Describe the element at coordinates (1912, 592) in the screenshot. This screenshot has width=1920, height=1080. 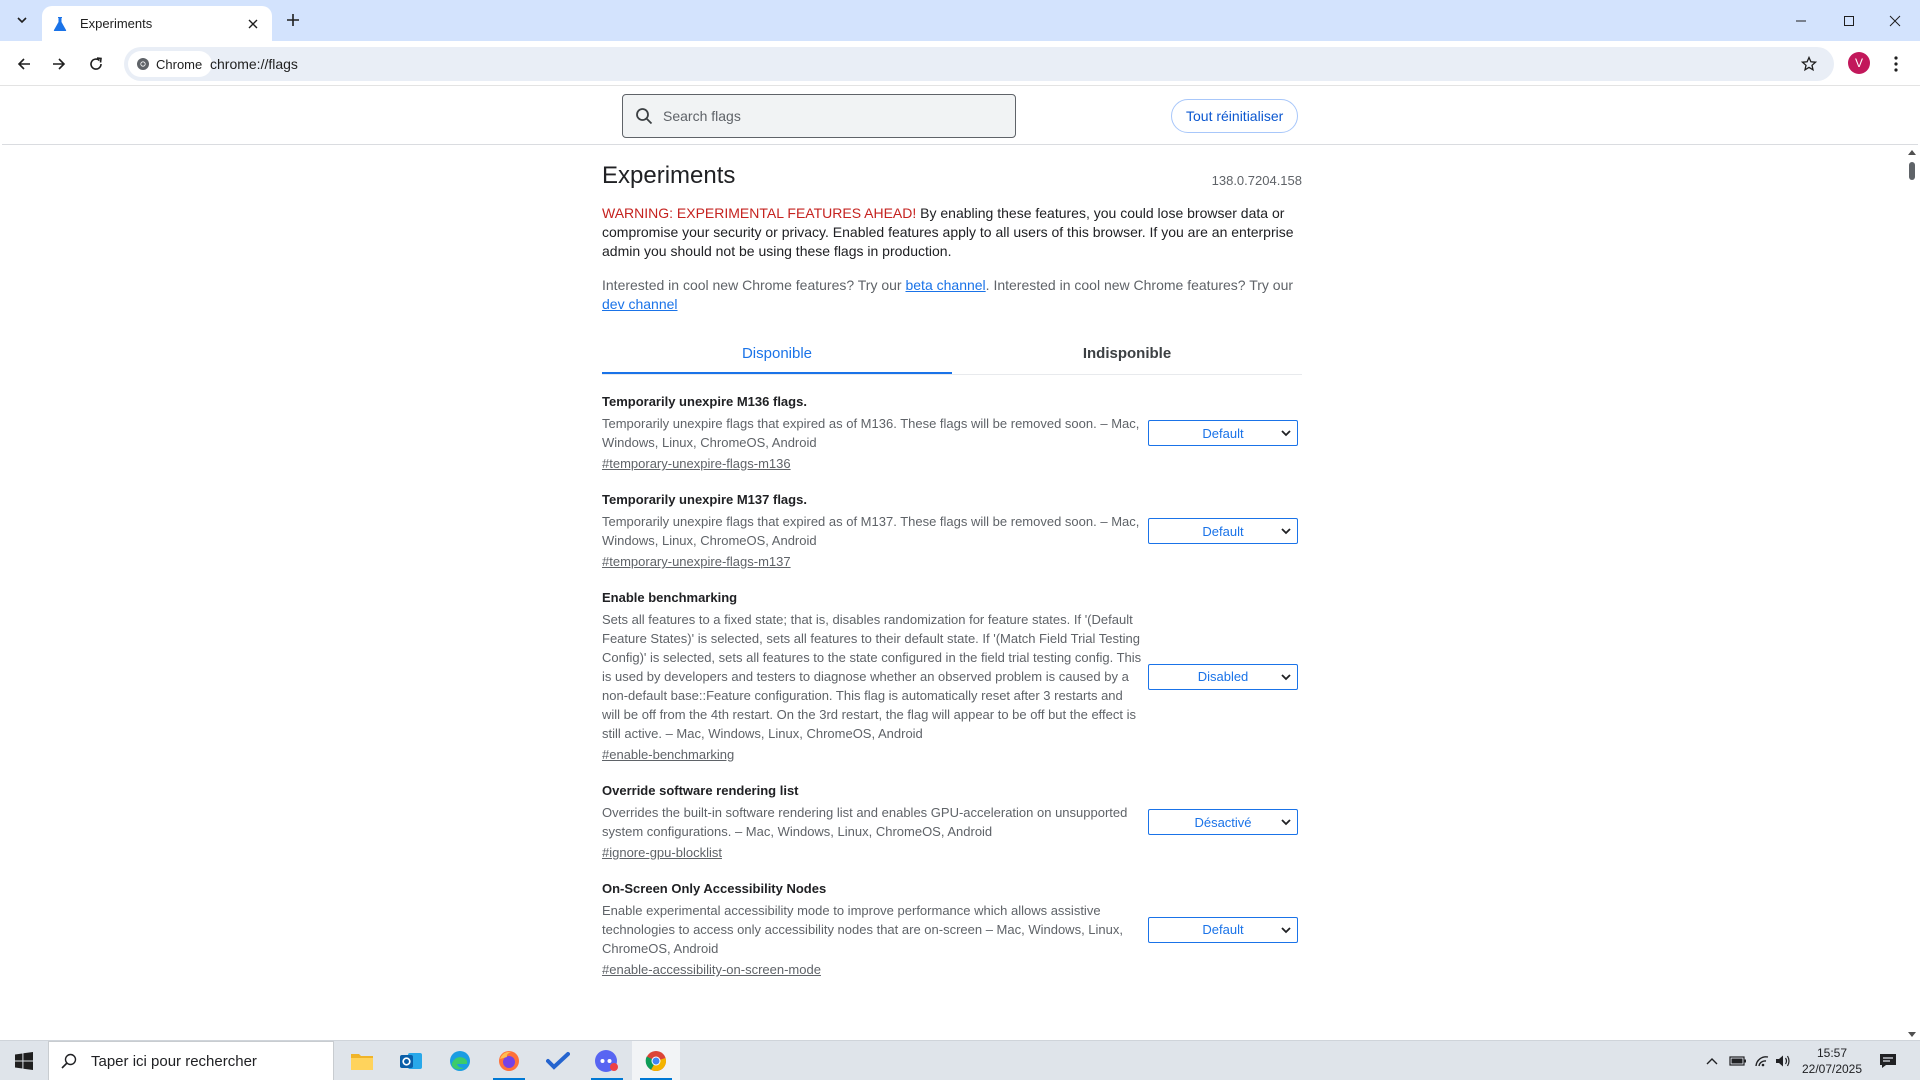
I see `page-scrollbar` at that location.